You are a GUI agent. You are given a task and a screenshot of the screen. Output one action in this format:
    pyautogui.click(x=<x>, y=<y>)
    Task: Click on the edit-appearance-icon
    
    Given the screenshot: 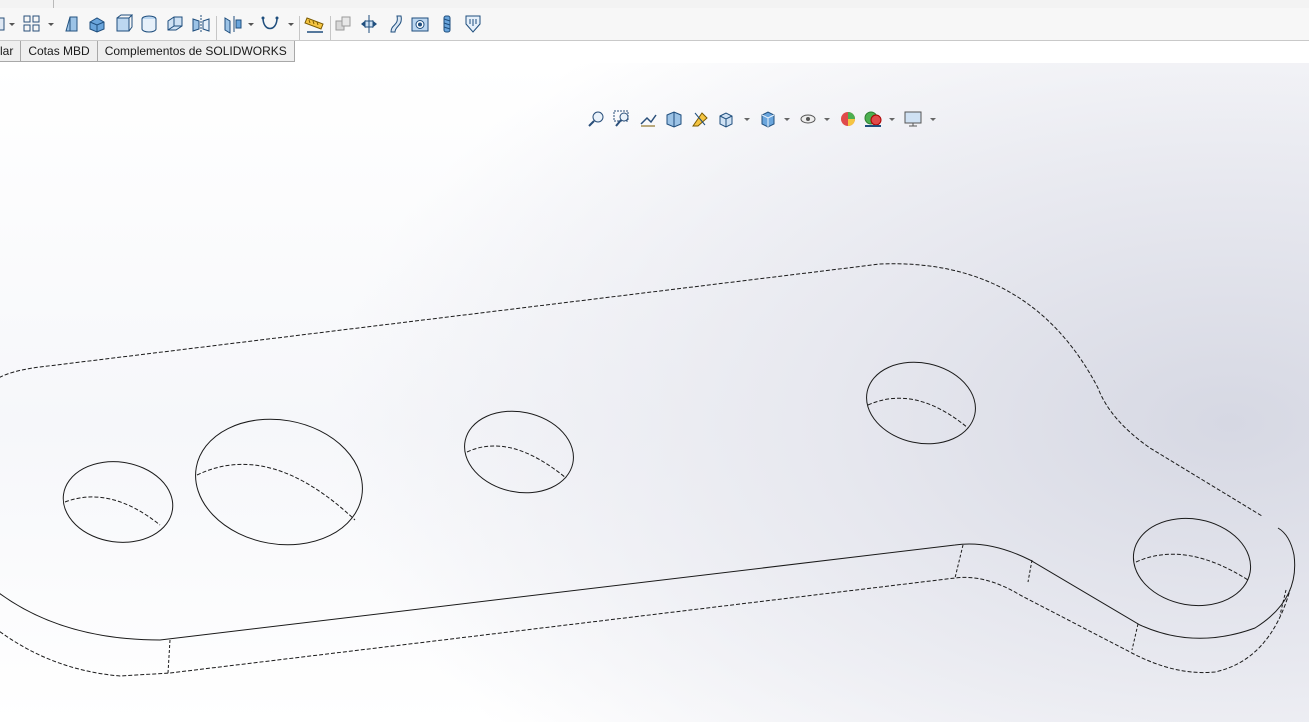 What is the action you would take?
    pyautogui.click(x=848, y=119)
    